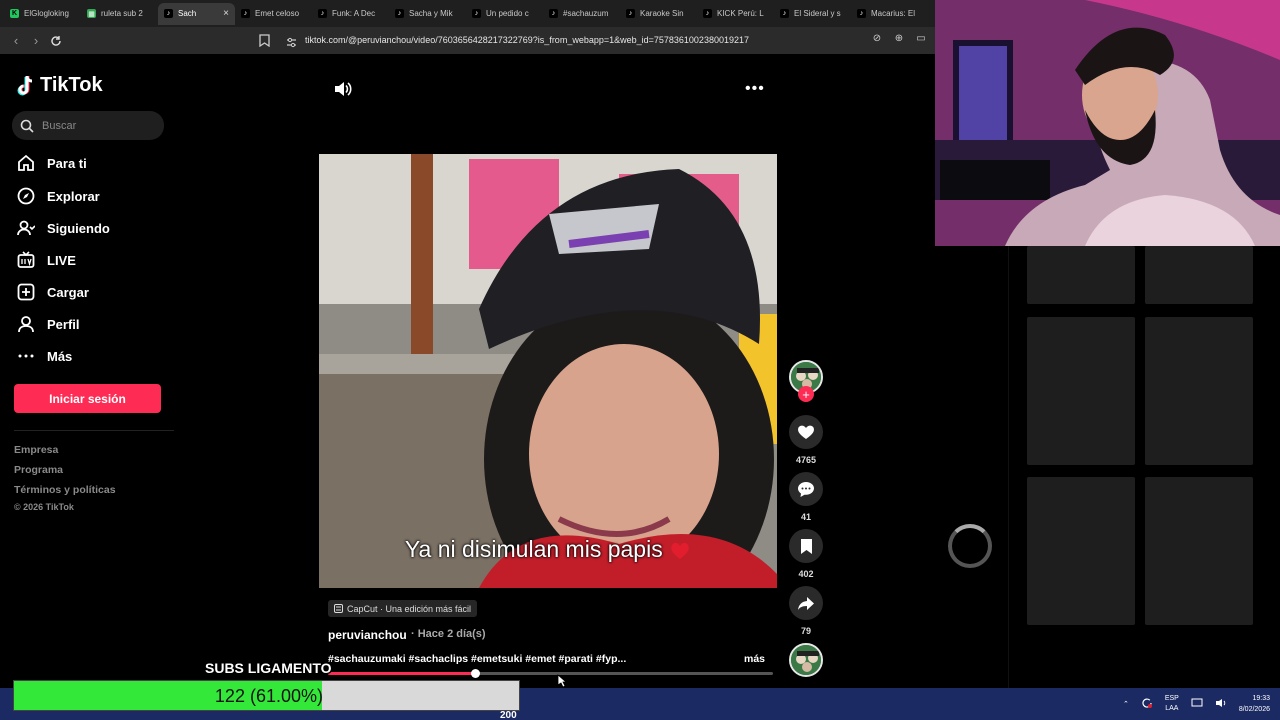 This screenshot has width=1280, height=720. Describe the element at coordinates (63, 324) in the screenshot. I see `nav-item-label: Perfil` at that location.